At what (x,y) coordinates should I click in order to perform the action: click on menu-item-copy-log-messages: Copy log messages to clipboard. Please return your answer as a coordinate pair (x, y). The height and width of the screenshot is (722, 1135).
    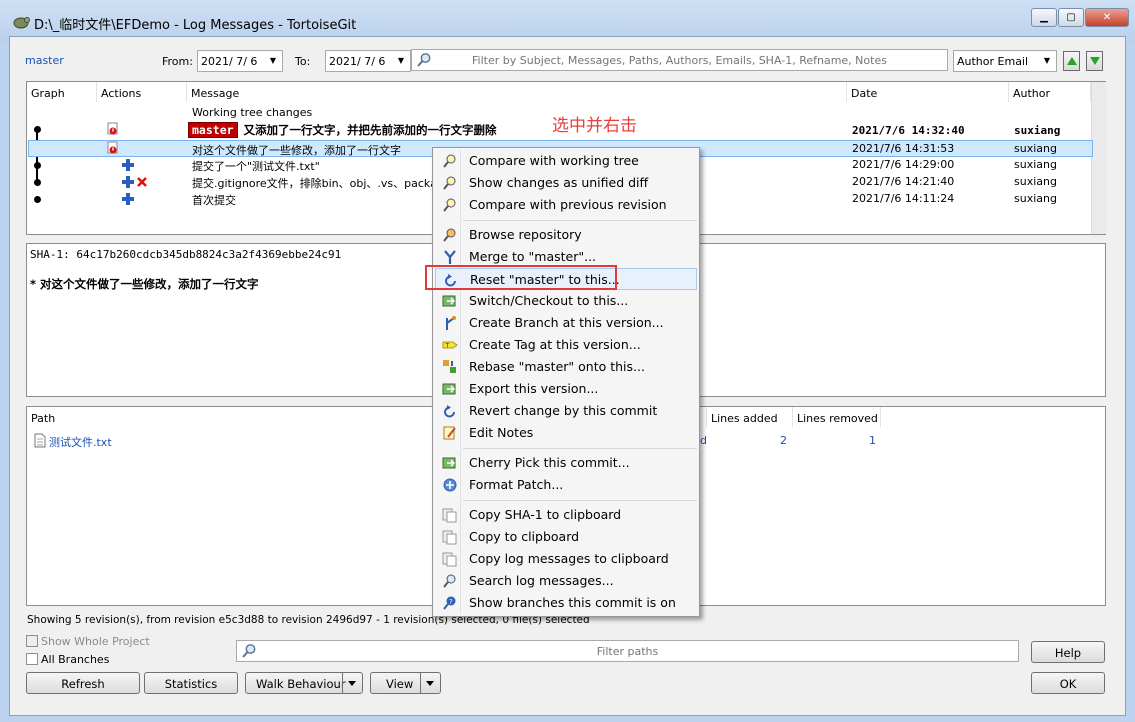
    Looking at the image, I should click on (566, 559).